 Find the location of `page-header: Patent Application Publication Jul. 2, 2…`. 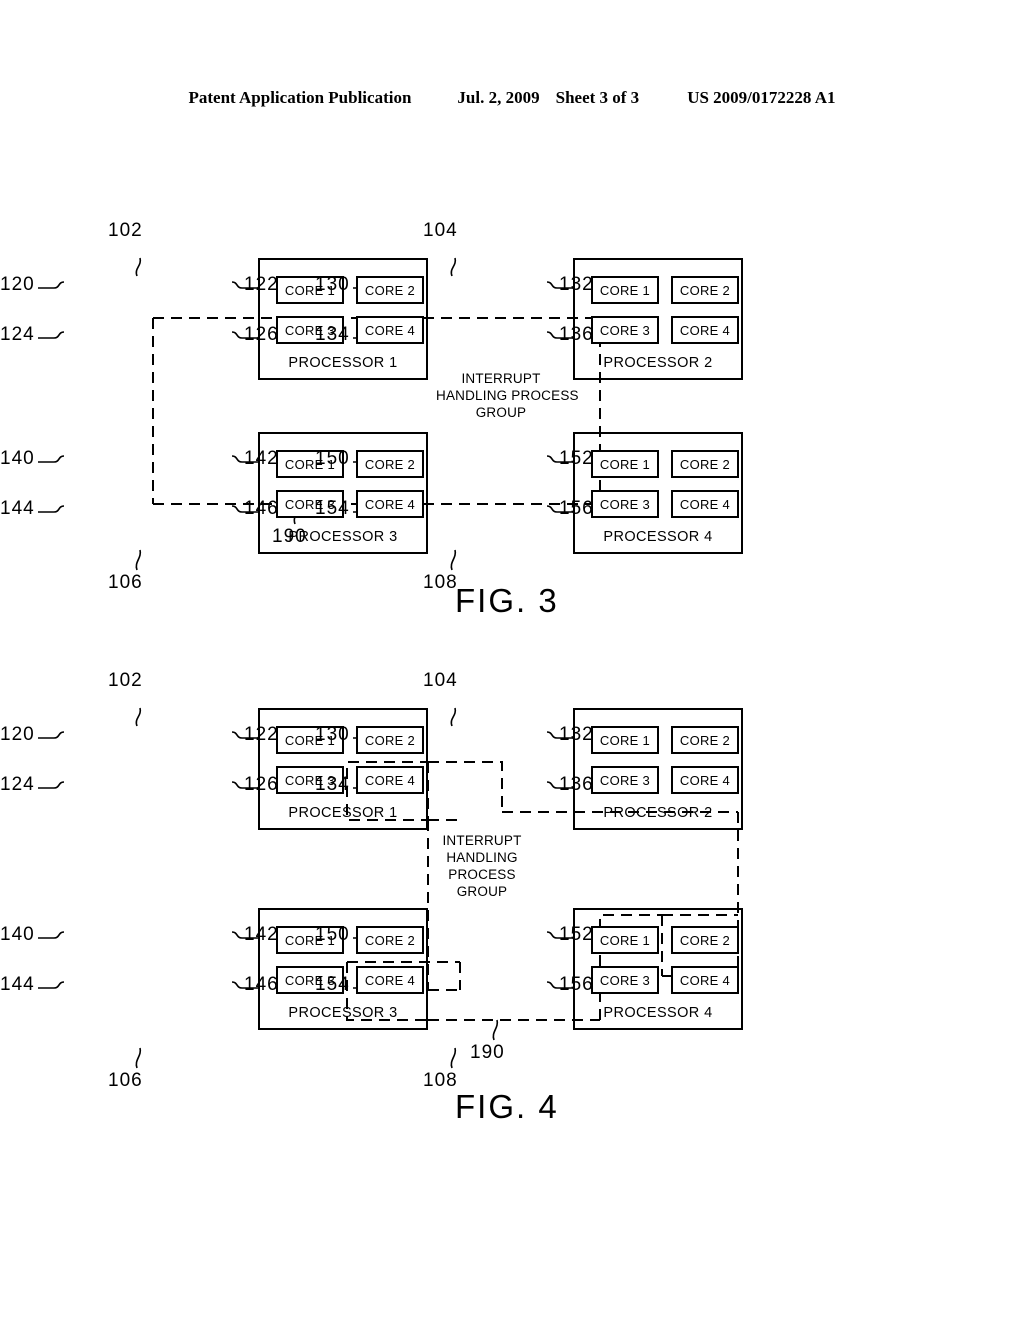

page-header: Patent Application Publication Jul. 2, 2… is located at coordinates (512, 98).